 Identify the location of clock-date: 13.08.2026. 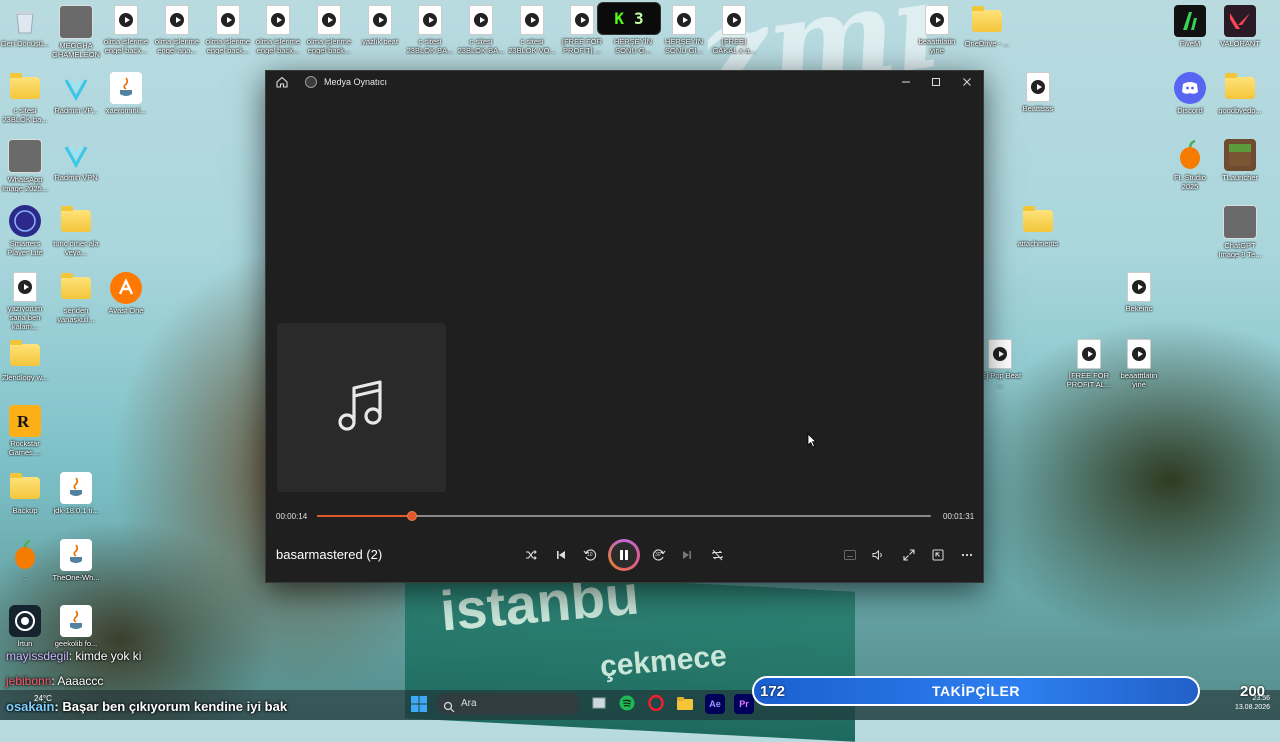
(1252, 707).